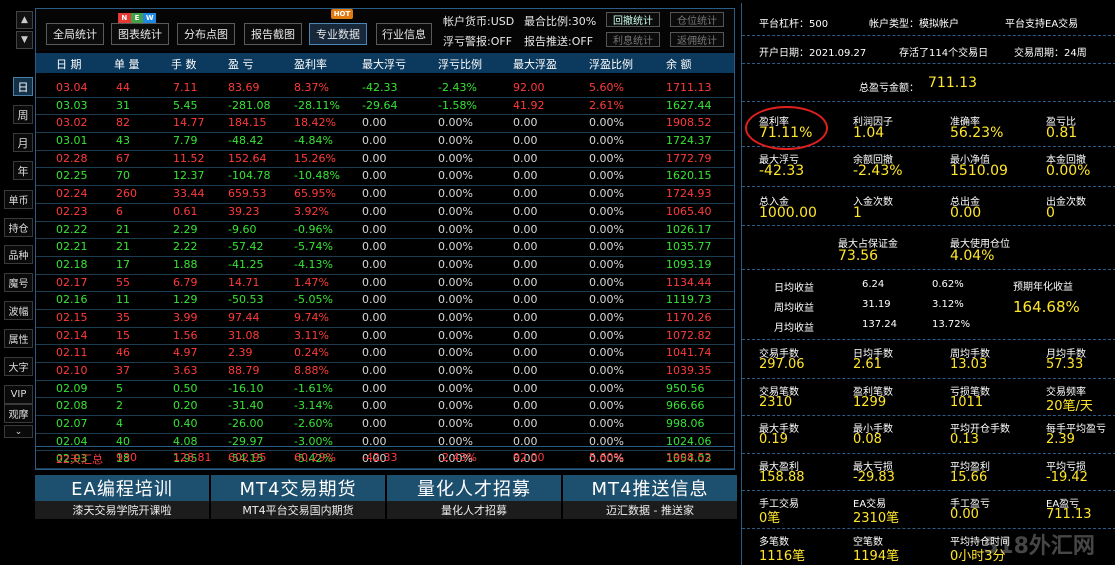  Describe the element at coordinates (338, 34) in the screenshot. I see `pro-data-button: 专业数据` at that location.